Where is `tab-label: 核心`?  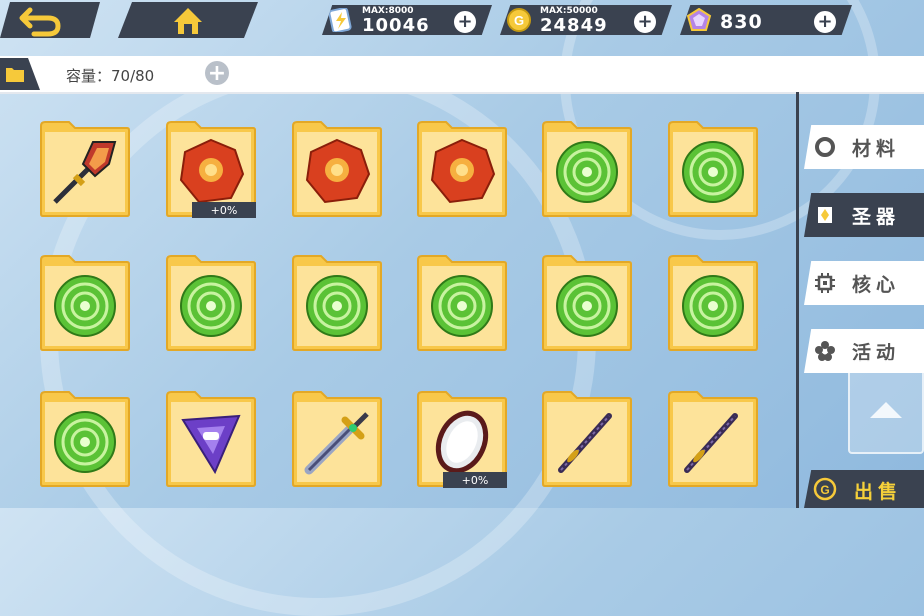
tab-label: 核心 is located at coordinates (876, 285).